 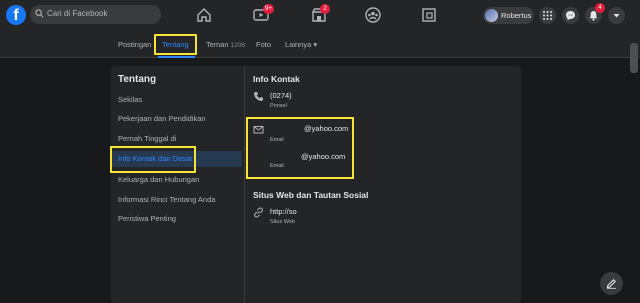 What do you see at coordinates (77, 13) in the screenshot?
I see `search-placeholder: Cari di Facebook` at bounding box center [77, 13].